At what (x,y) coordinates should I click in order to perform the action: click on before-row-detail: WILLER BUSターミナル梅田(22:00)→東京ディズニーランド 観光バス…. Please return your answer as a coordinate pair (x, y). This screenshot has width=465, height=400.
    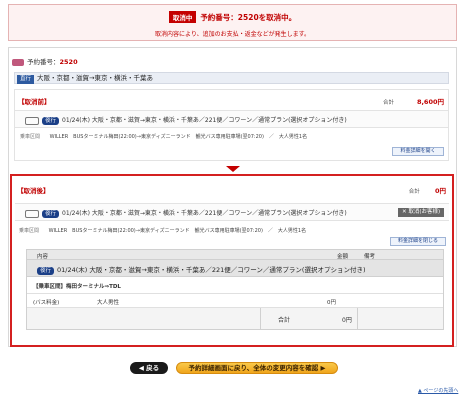
    Looking at the image, I should click on (178, 137).